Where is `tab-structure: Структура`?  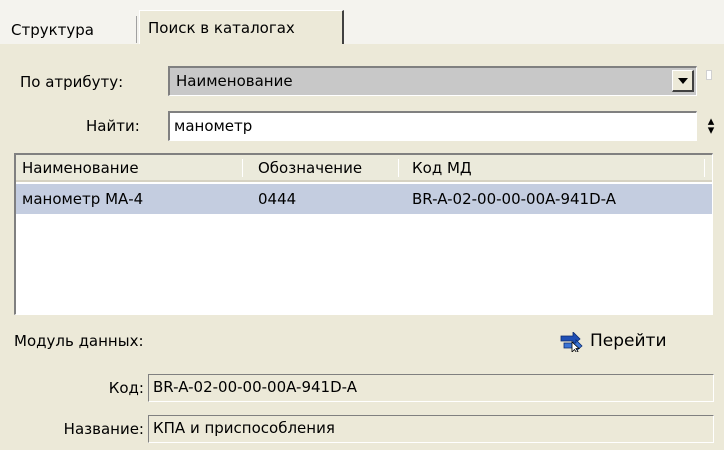 tab-structure: Структура is located at coordinates (71, 29).